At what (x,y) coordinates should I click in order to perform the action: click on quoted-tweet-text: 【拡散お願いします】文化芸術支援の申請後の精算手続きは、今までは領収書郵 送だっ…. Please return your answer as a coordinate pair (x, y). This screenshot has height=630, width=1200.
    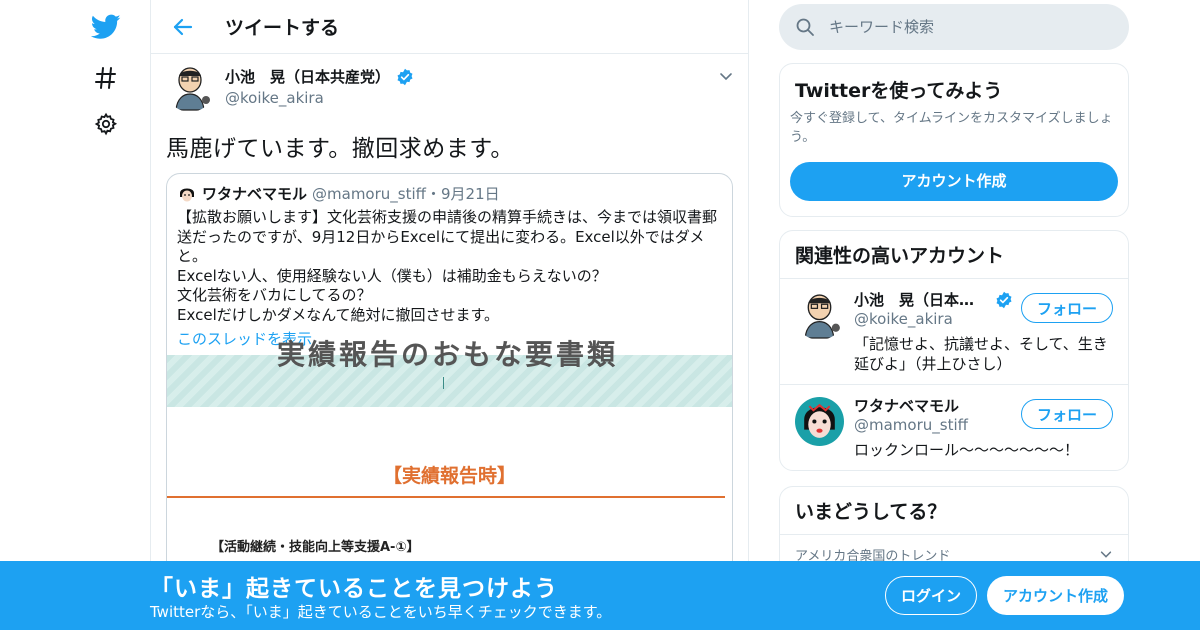
    Looking at the image, I should click on (447, 266).